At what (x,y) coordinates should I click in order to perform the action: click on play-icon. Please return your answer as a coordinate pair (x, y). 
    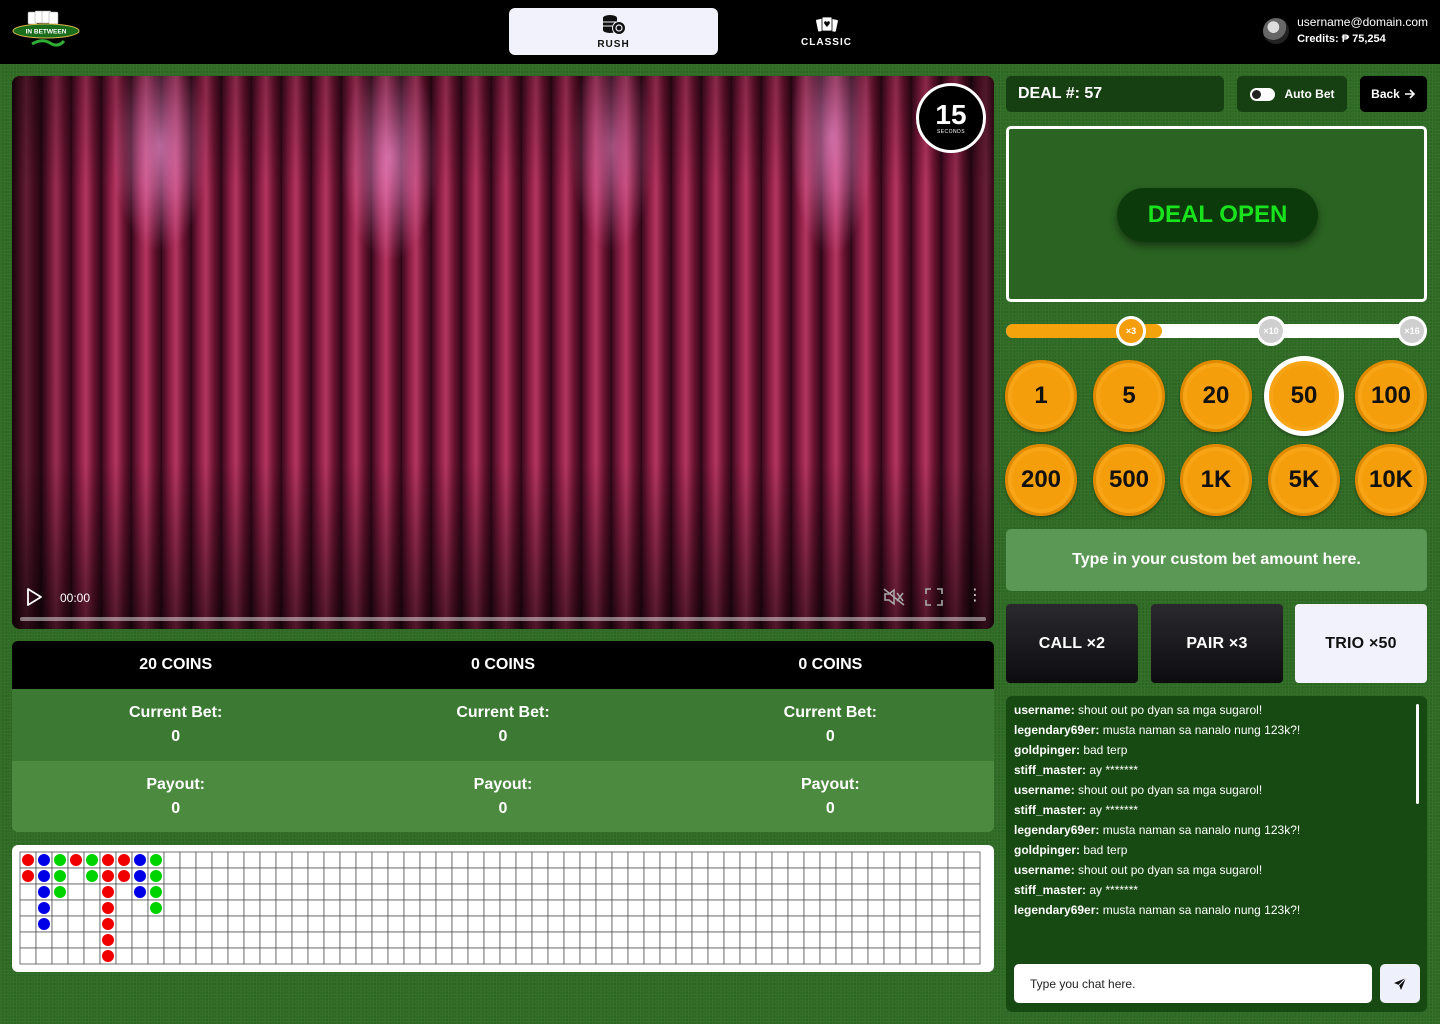
    Looking at the image, I should click on (34, 597).